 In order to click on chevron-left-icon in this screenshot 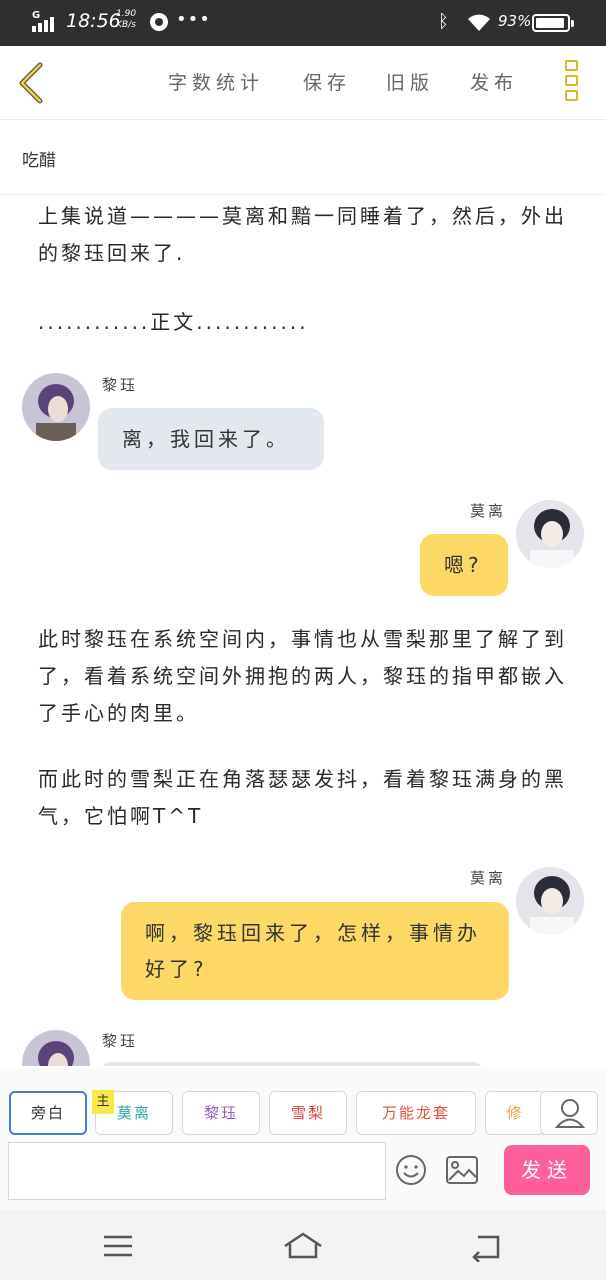, I will do `click(31, 83)`.